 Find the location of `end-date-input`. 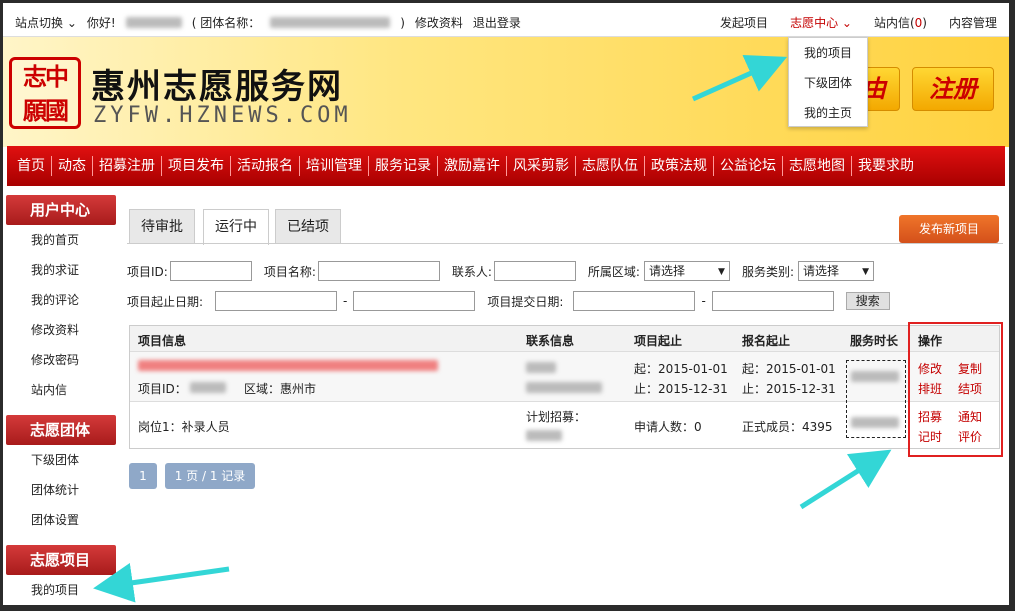

end-date-input is located at coordinates (414, 301).